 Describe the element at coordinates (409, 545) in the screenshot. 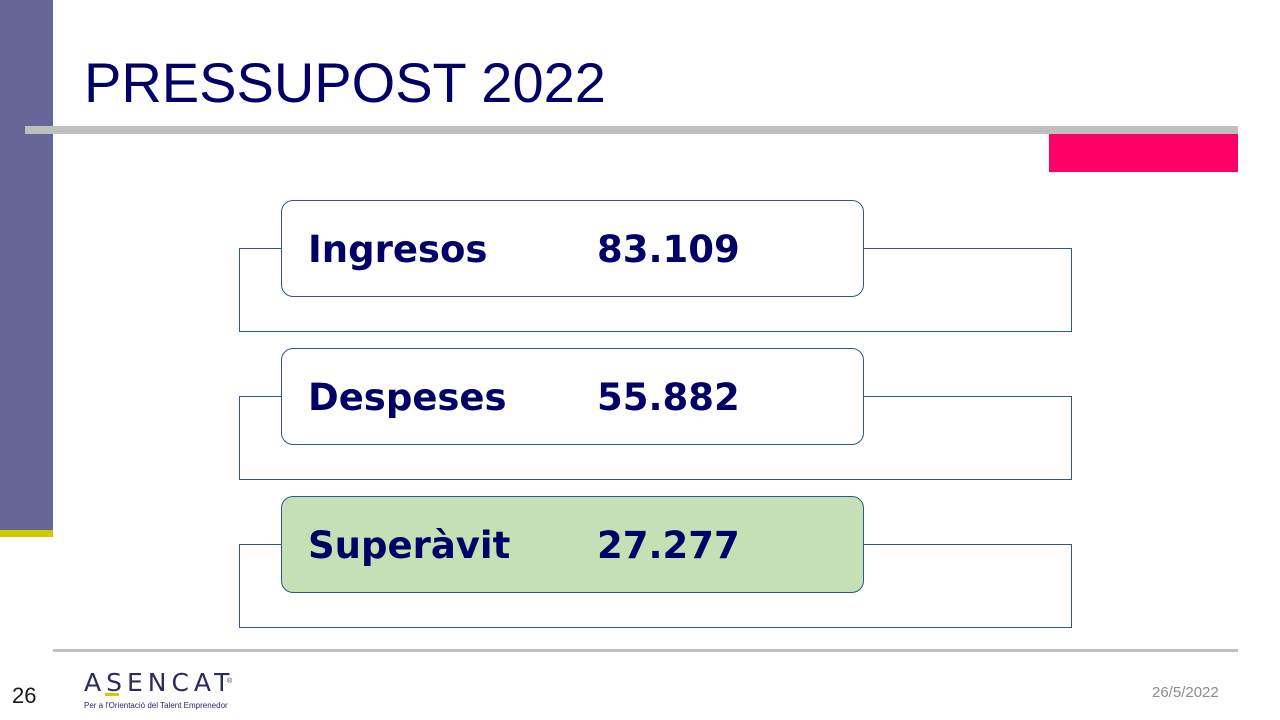

I see `row-label: Superàvit` at that location.